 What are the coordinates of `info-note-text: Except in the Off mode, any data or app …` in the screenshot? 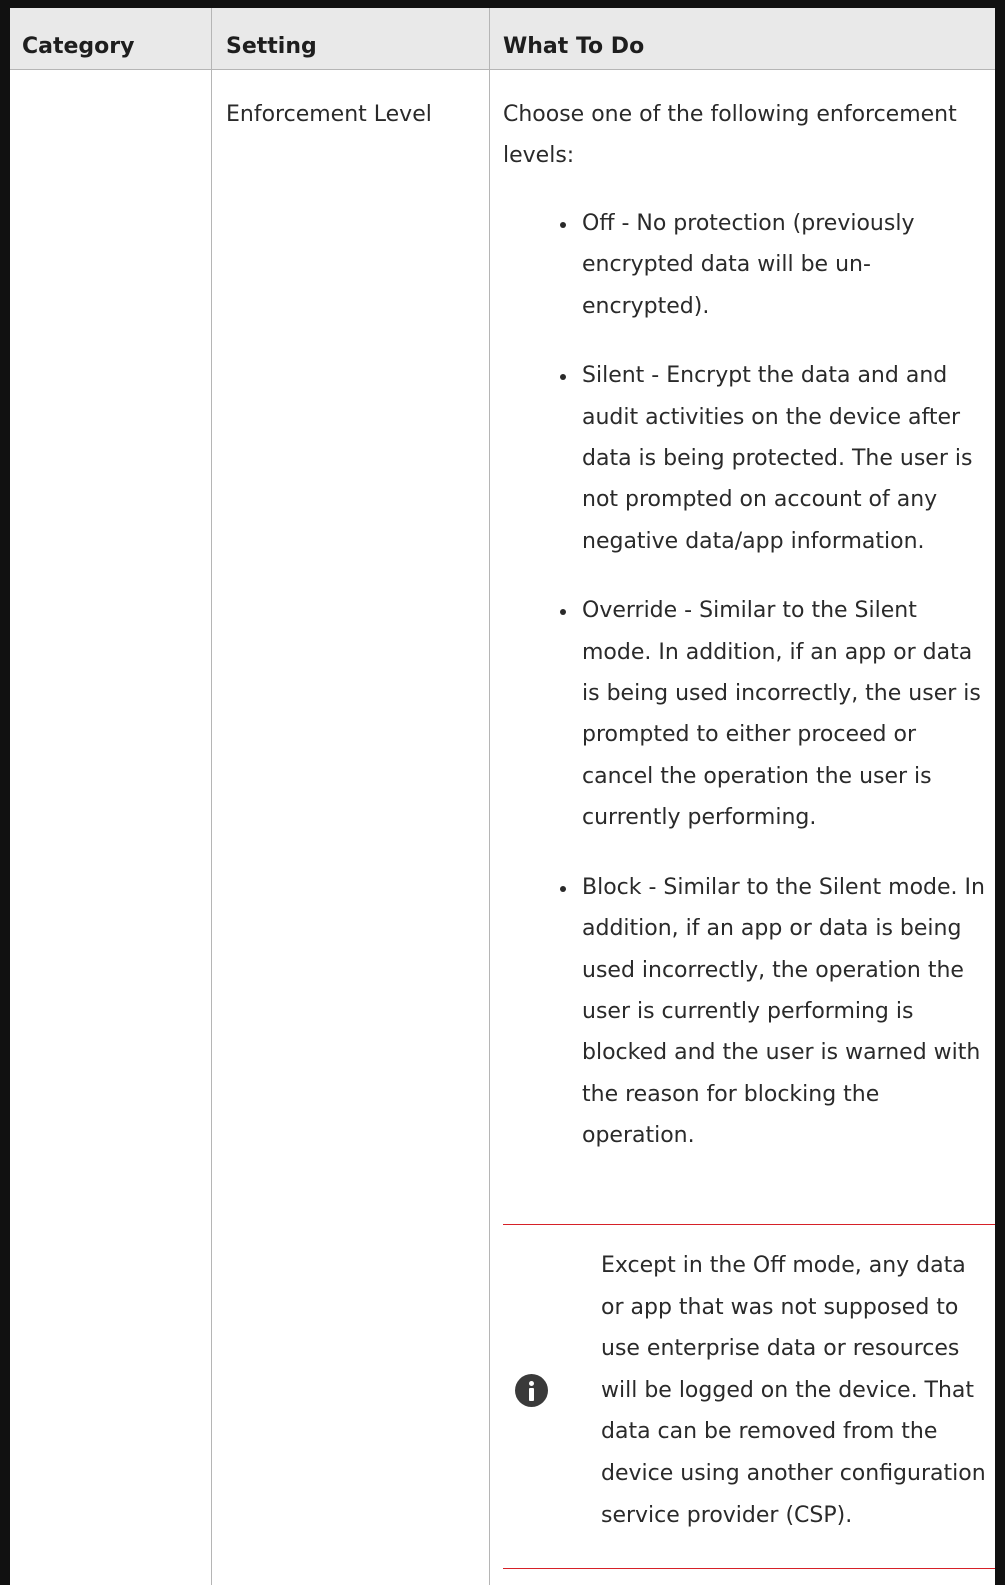 It's located at (793, 1390).